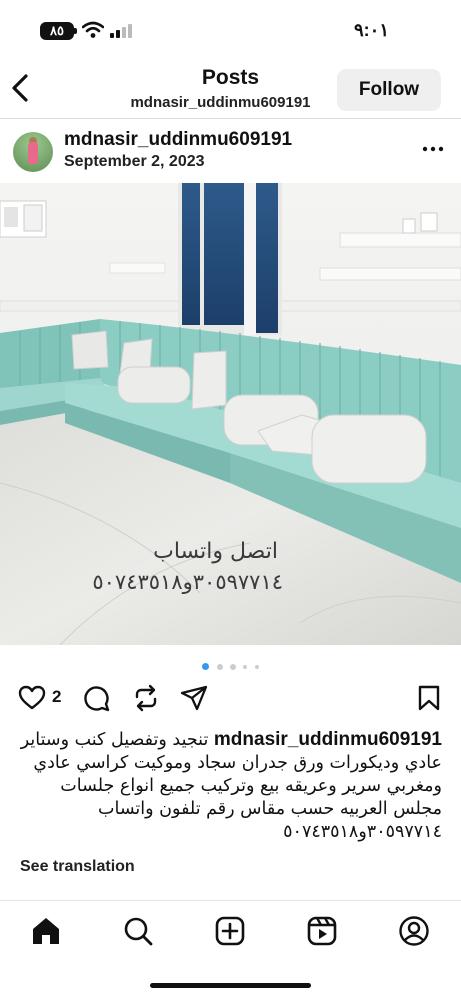  Describe the element at coordinates (206, 667) in the screenshot. I see `carousel-dot-active` at that location.